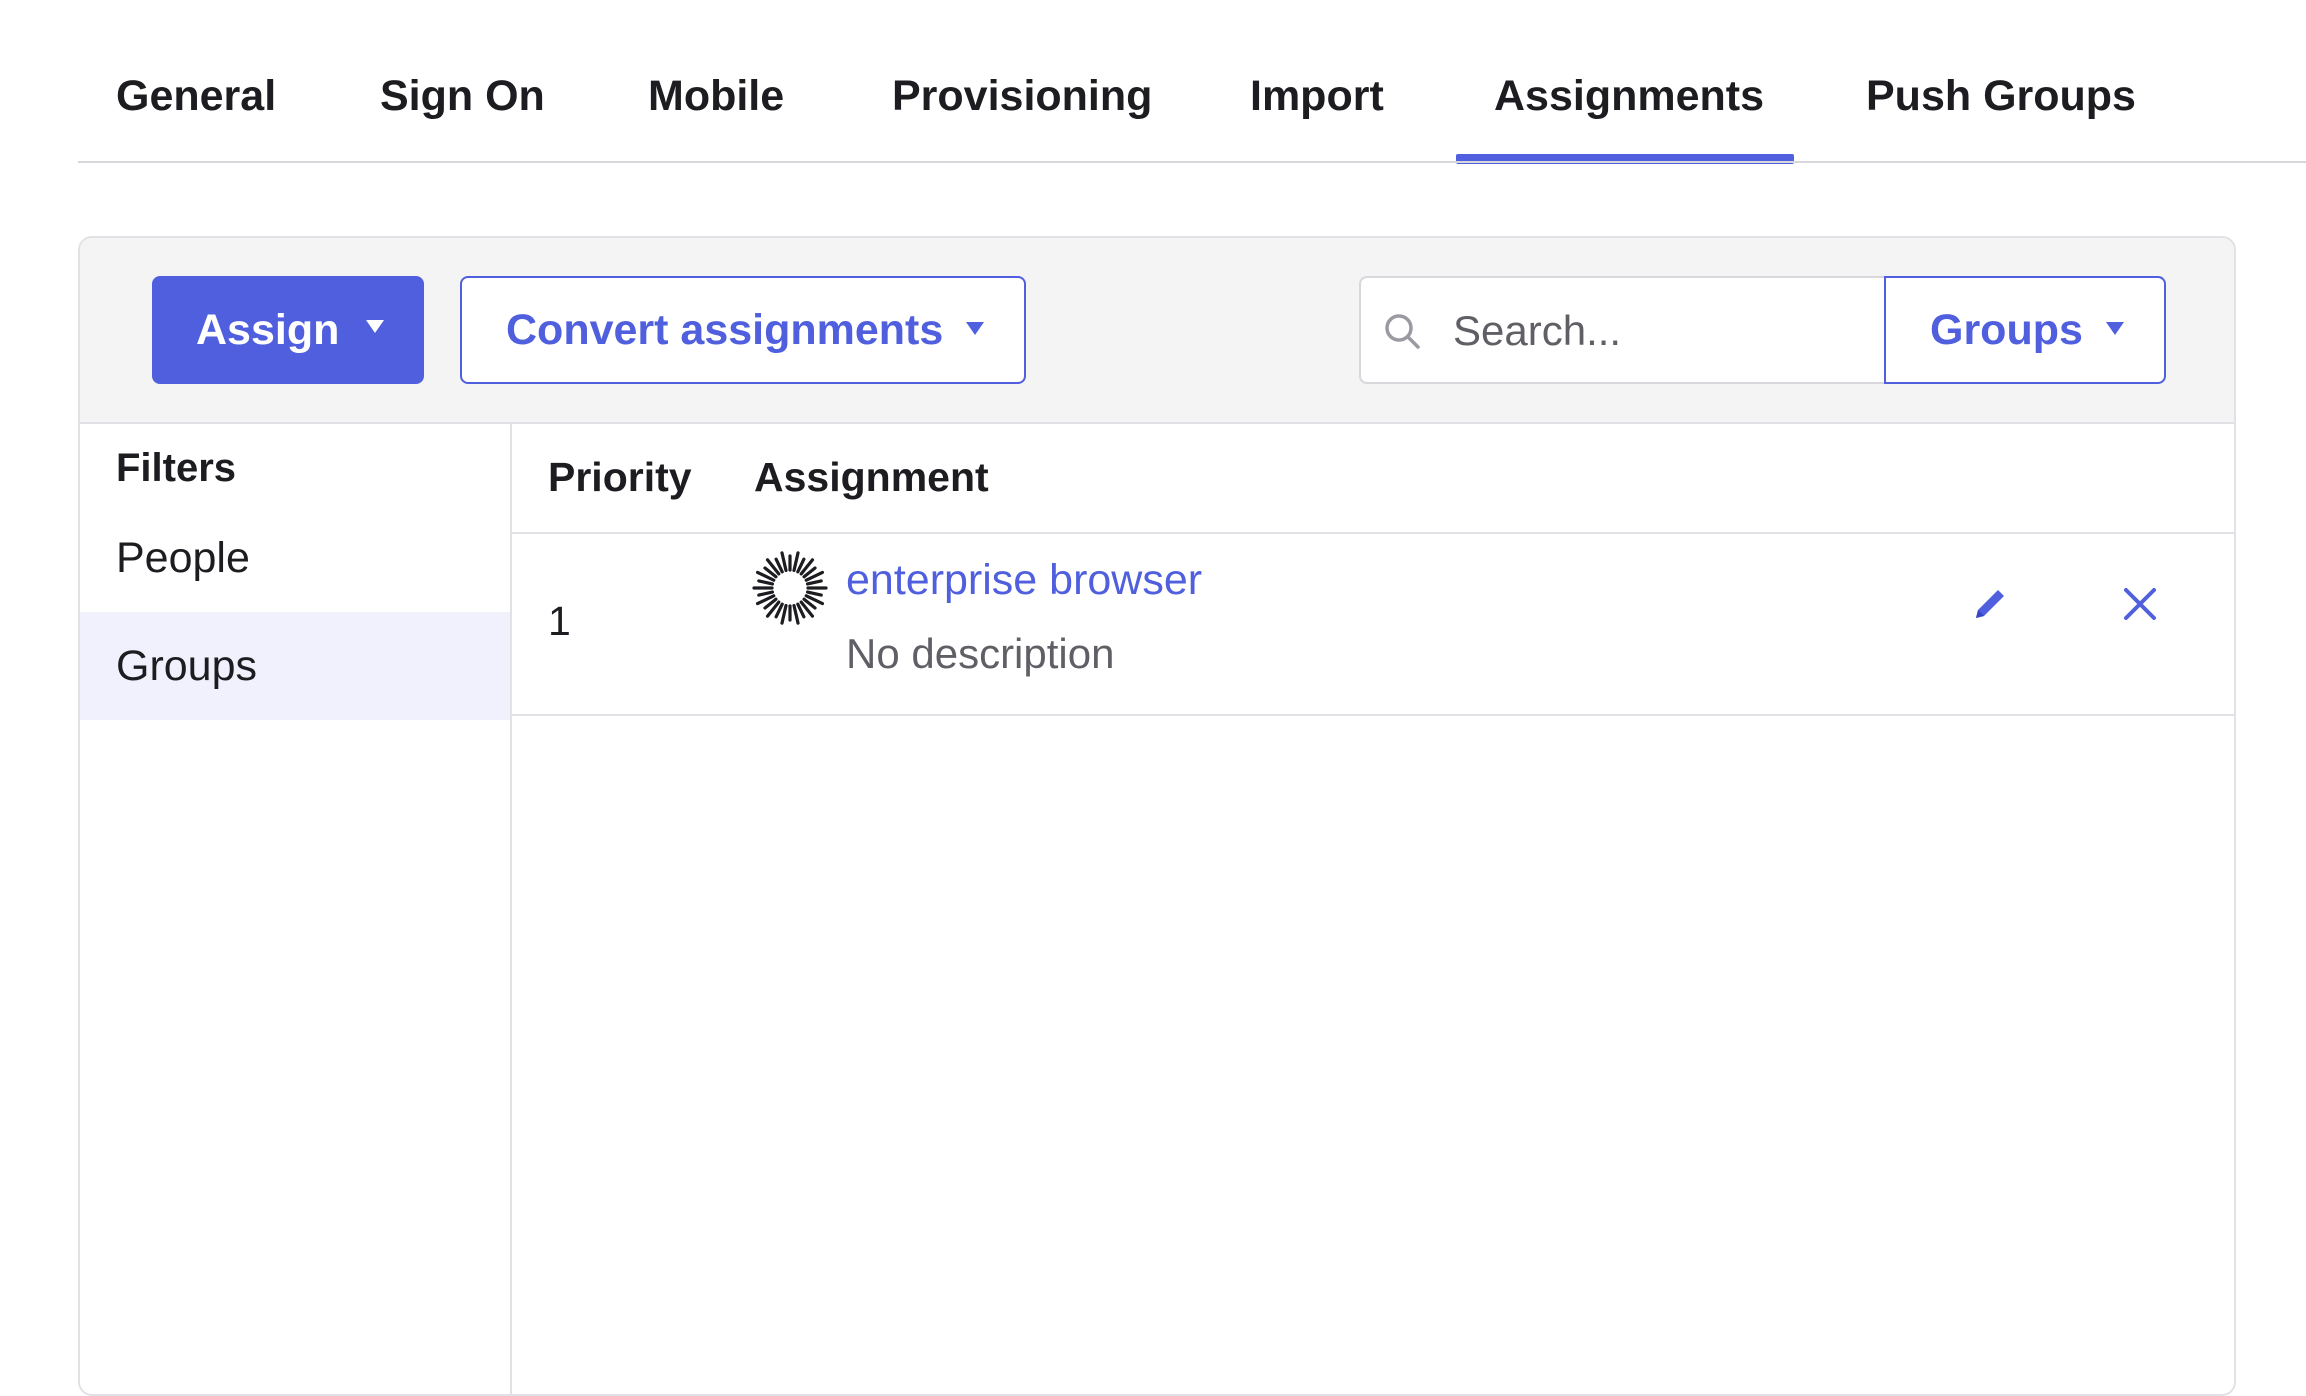 The width and height of the screenshot is (2306, 1396). What do you see at coordinates (716, 96) in the screenshot?
I see `tab-mobile: Mobile` at bounding box center [716, 96].